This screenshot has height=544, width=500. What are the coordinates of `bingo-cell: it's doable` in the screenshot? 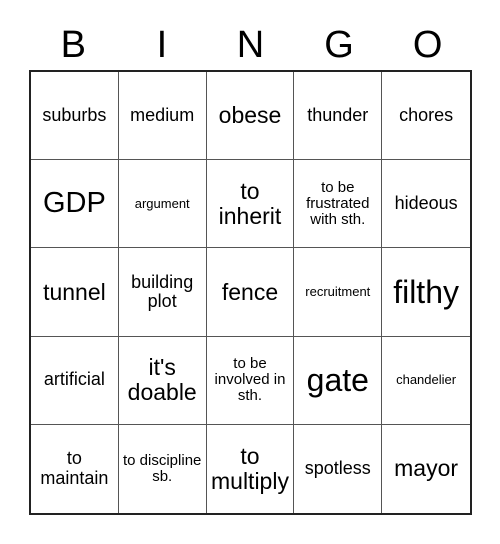 It's located at (162, 380).